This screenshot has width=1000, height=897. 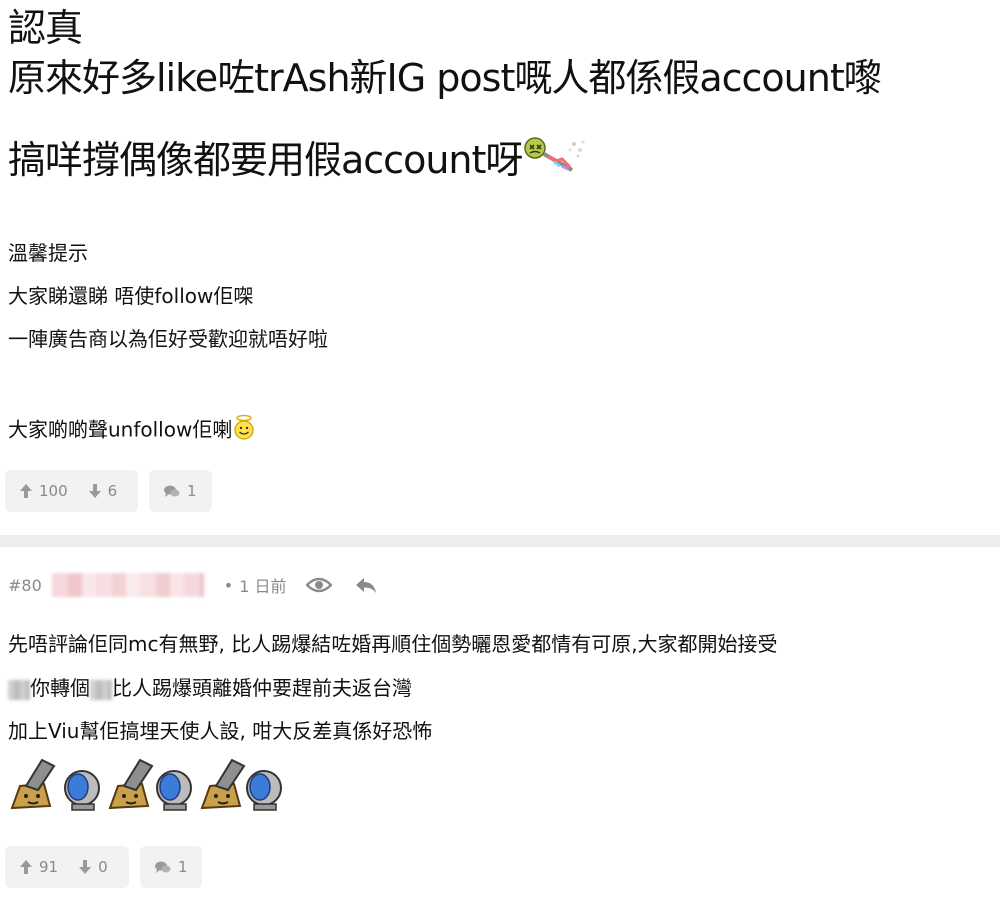 I want to click on upvote-button: 100, so click(x=43, y=491).